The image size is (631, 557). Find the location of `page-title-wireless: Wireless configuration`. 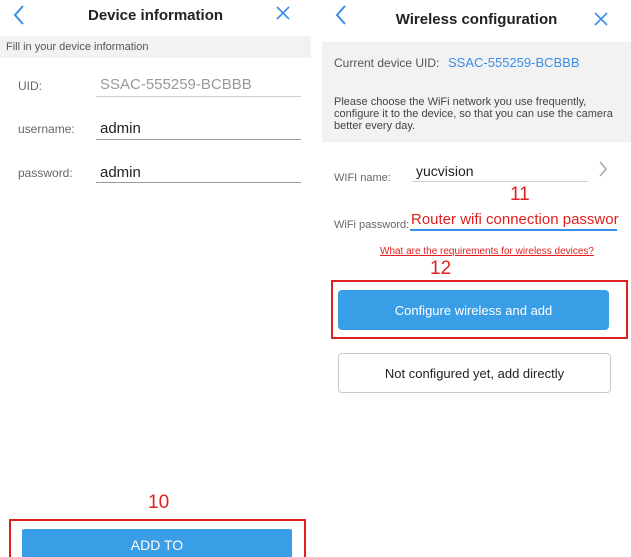

page-title-wireless: Wireless configuration is located at coordinates (476, 19).